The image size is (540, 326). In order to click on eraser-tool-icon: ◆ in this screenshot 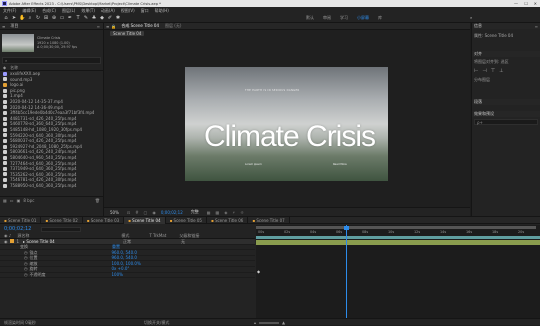, I will do `click(102, 18)`.